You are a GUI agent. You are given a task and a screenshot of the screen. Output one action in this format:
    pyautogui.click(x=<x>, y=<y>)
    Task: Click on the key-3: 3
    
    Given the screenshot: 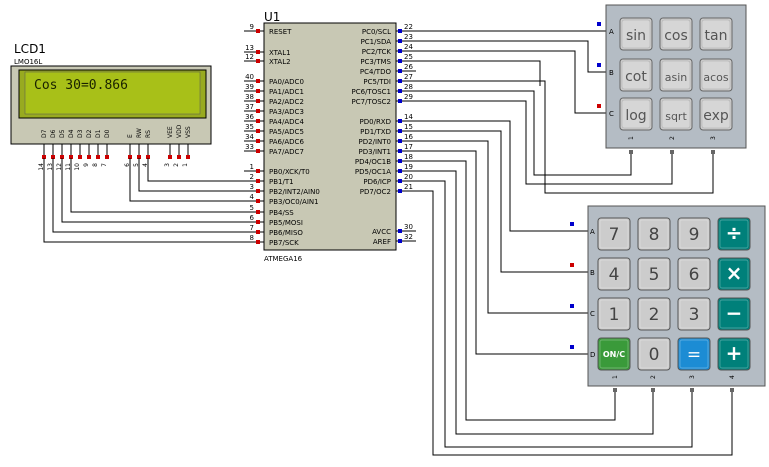 What is the action you would take?
    pyautogui.click(x=694, y=314)
    